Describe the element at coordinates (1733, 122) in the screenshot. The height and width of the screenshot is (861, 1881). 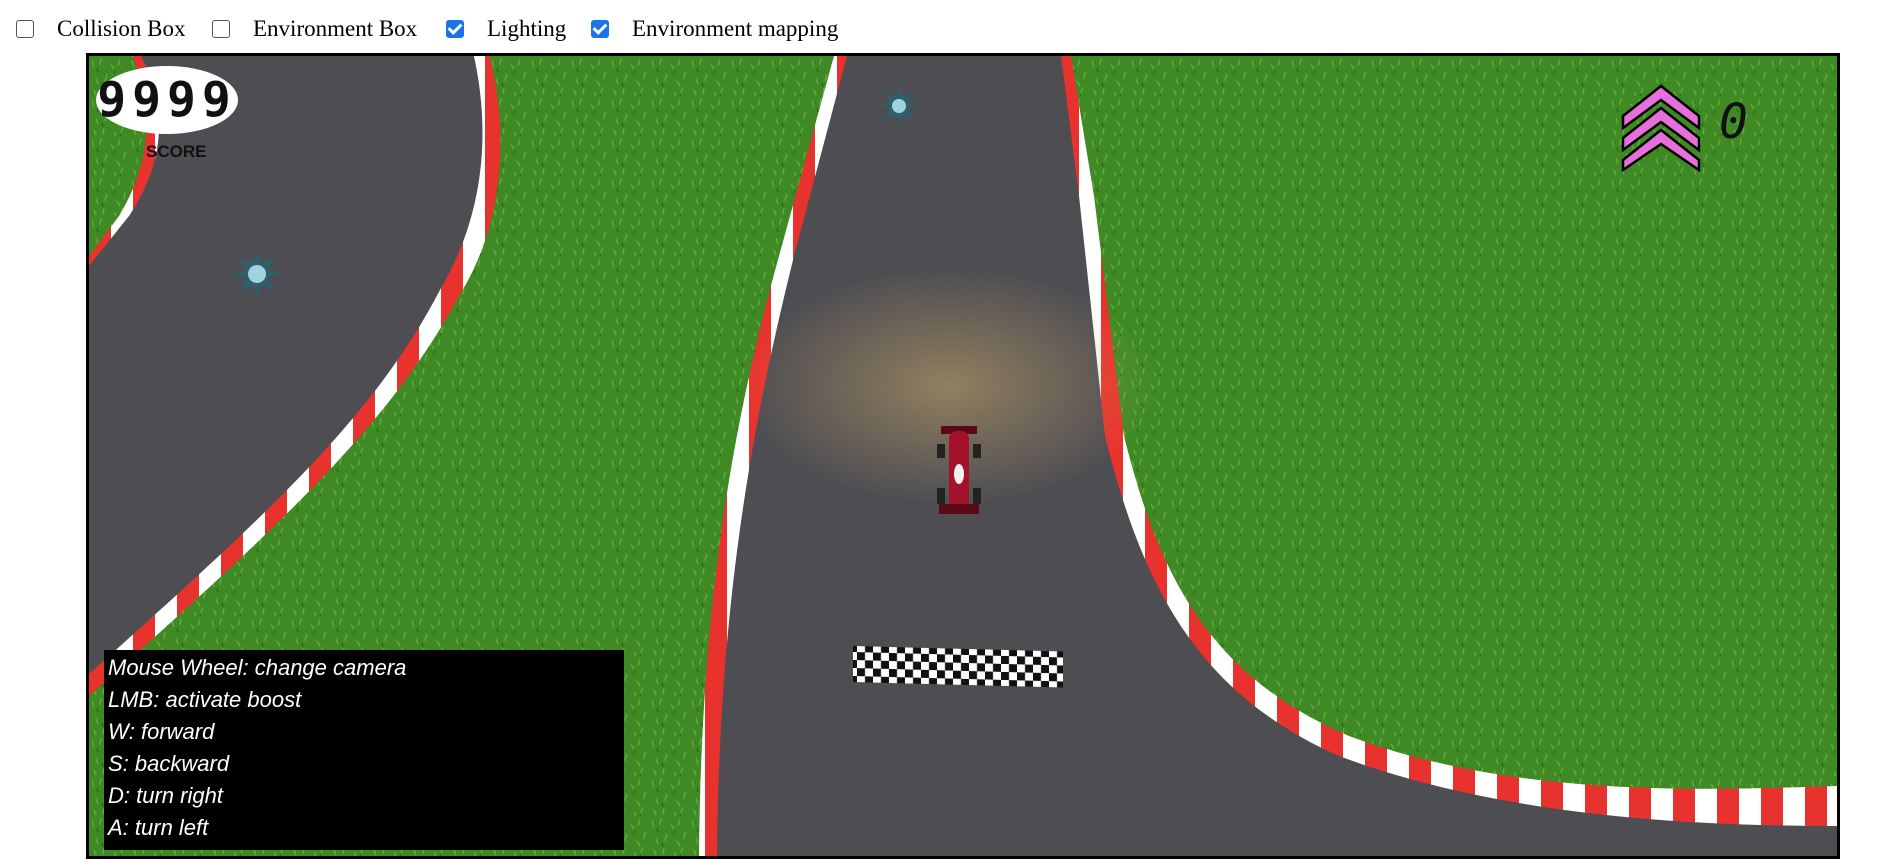
I see `boost-count: 0` at that location.